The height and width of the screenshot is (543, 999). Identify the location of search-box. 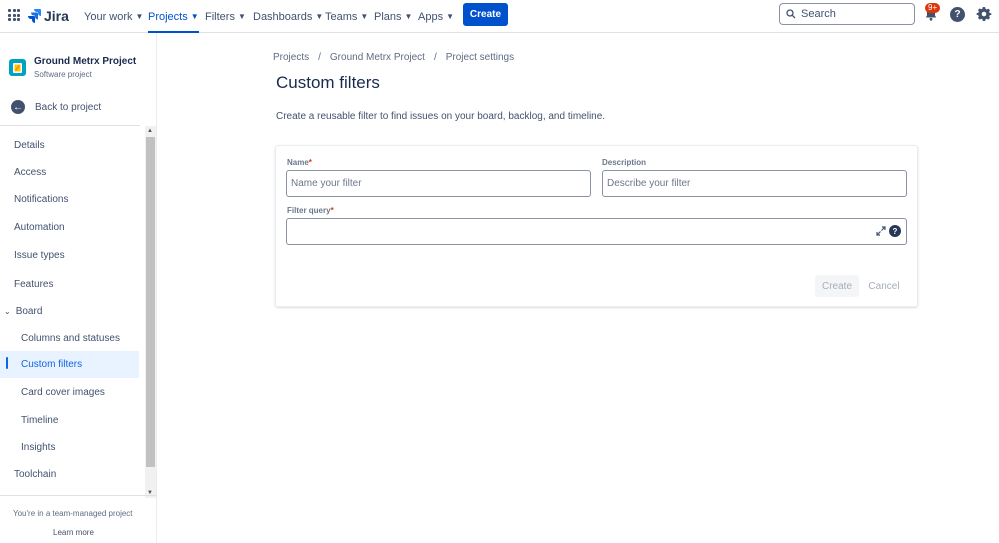
(847, 14).